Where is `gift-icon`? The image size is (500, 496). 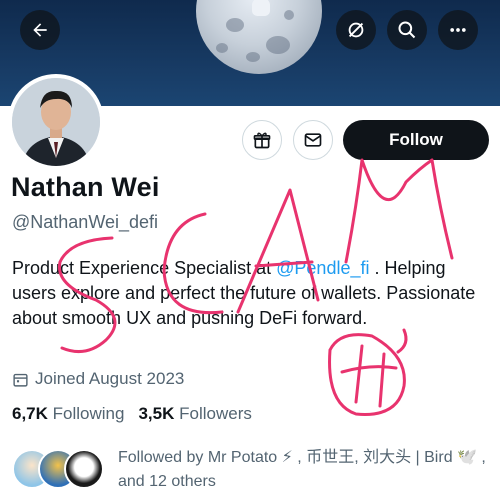 gift-icon is located at coordinates (262, 140).